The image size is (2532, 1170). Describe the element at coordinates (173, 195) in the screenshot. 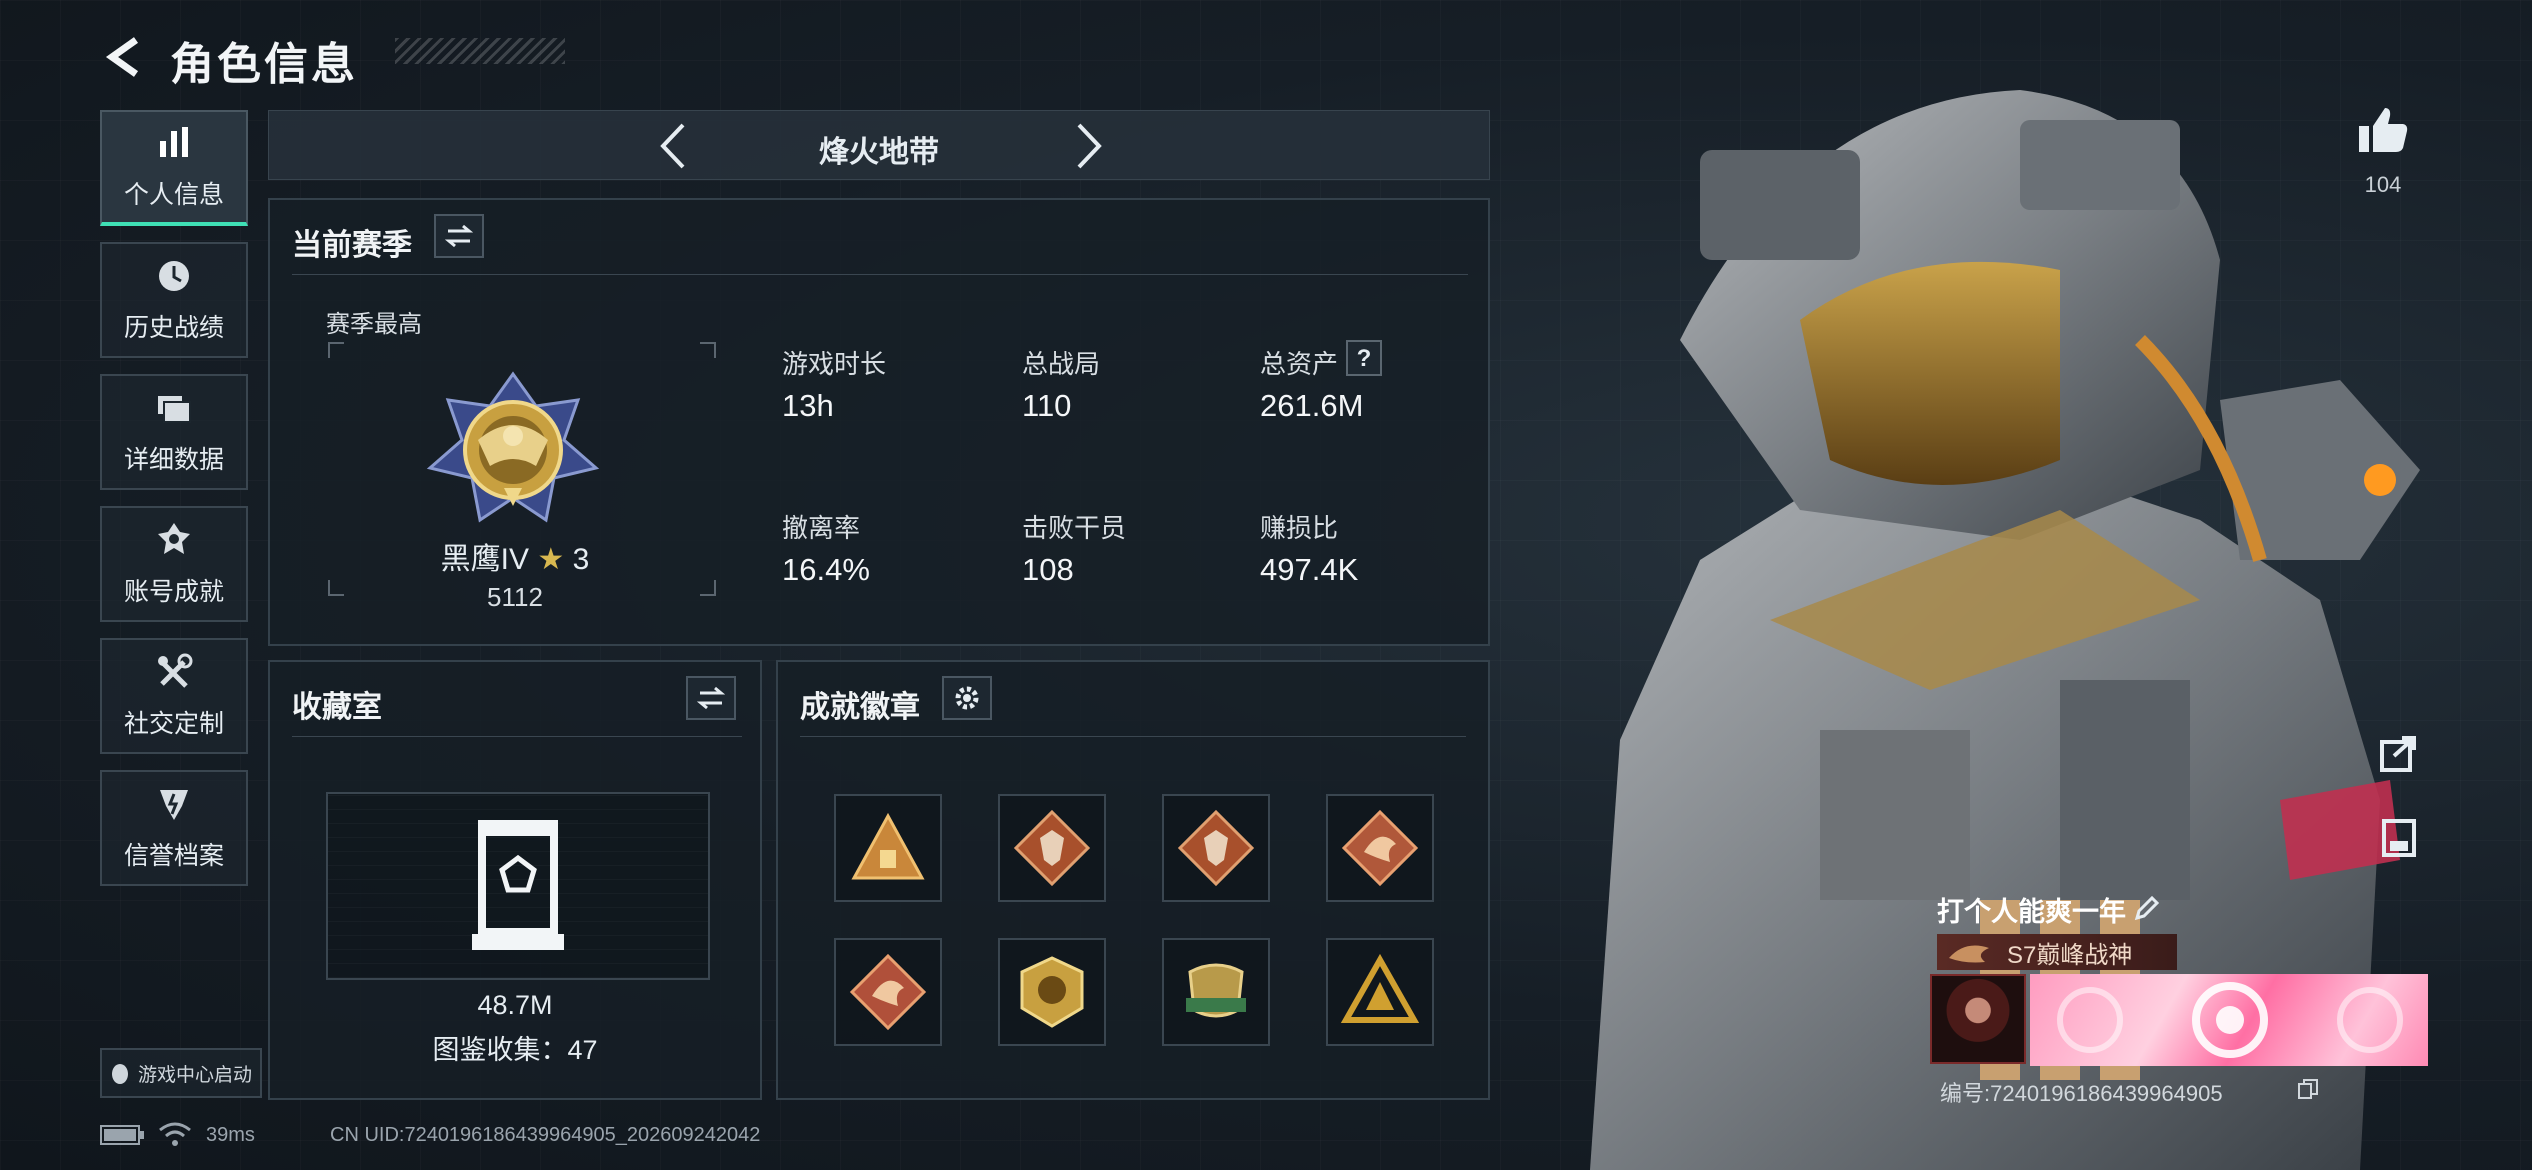

I see `sidebar-item-label: 个人信息` at that location.